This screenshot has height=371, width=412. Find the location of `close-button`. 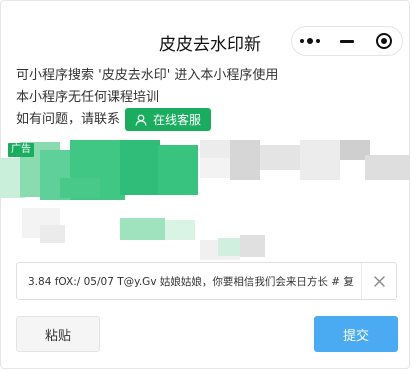

close-button is located at coordinates (383, 41).